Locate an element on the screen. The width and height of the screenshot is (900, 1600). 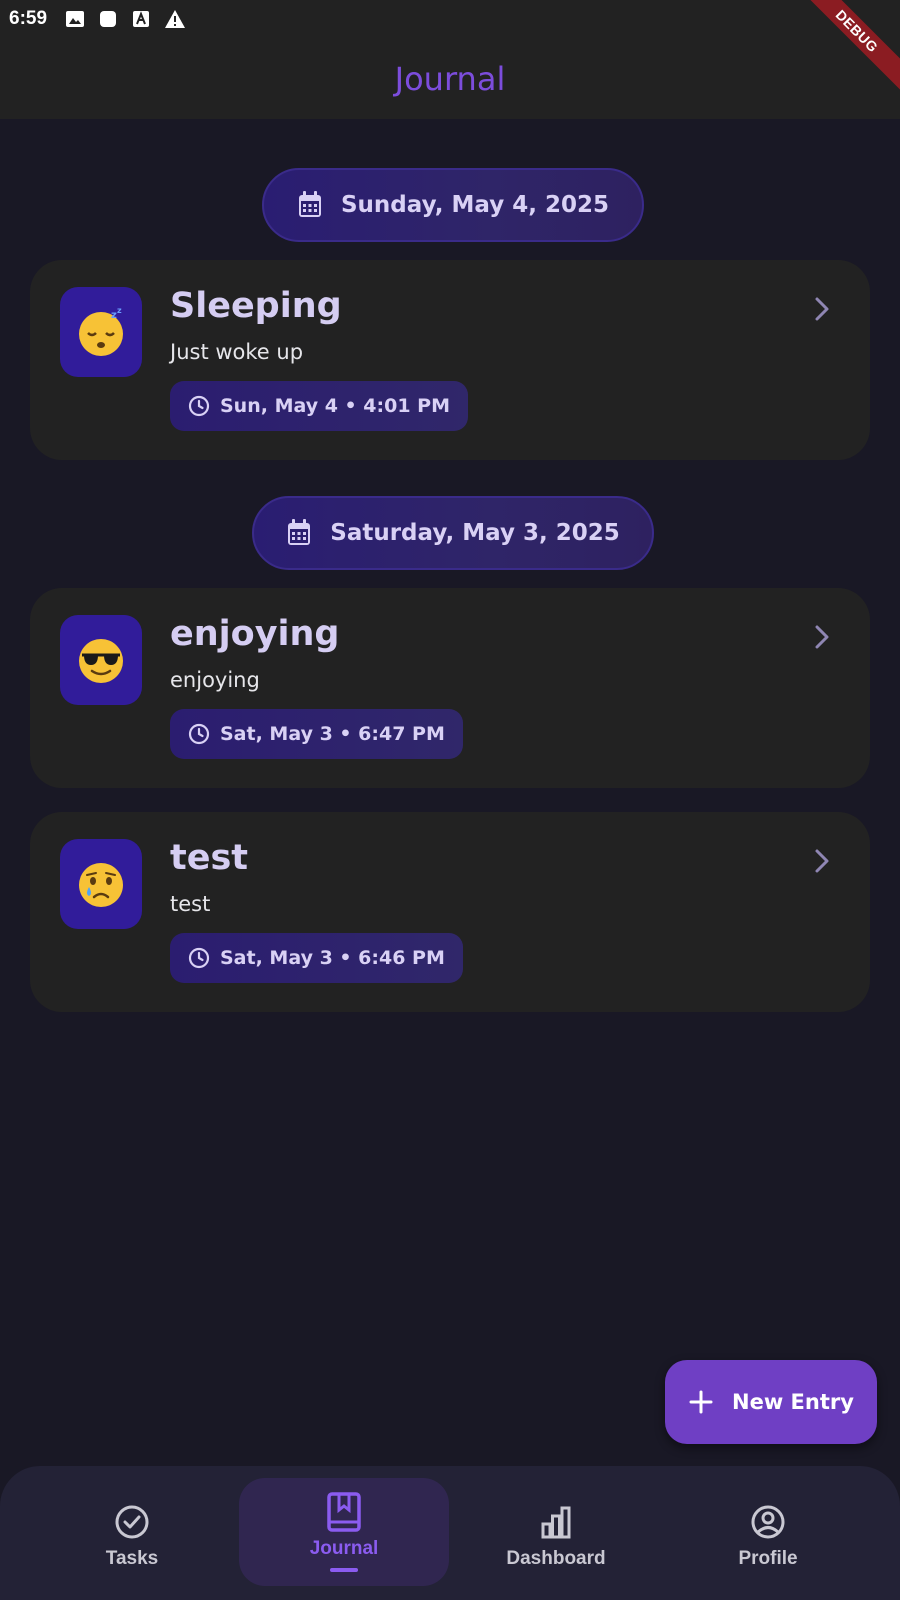
entry-description: Just woke up is located at coordinates (237, 352).